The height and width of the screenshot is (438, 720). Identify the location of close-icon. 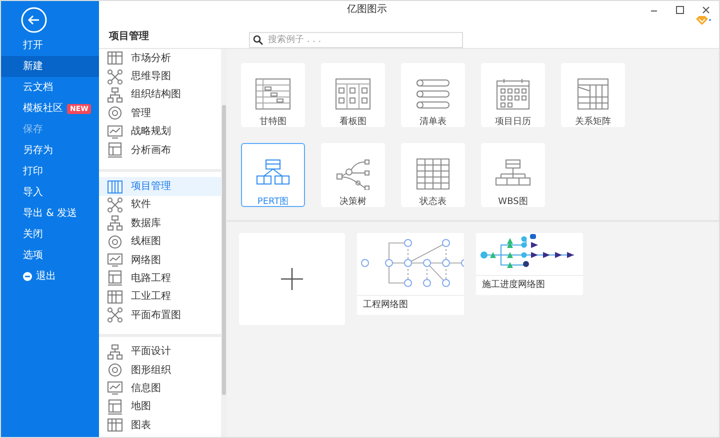
(706, 9).